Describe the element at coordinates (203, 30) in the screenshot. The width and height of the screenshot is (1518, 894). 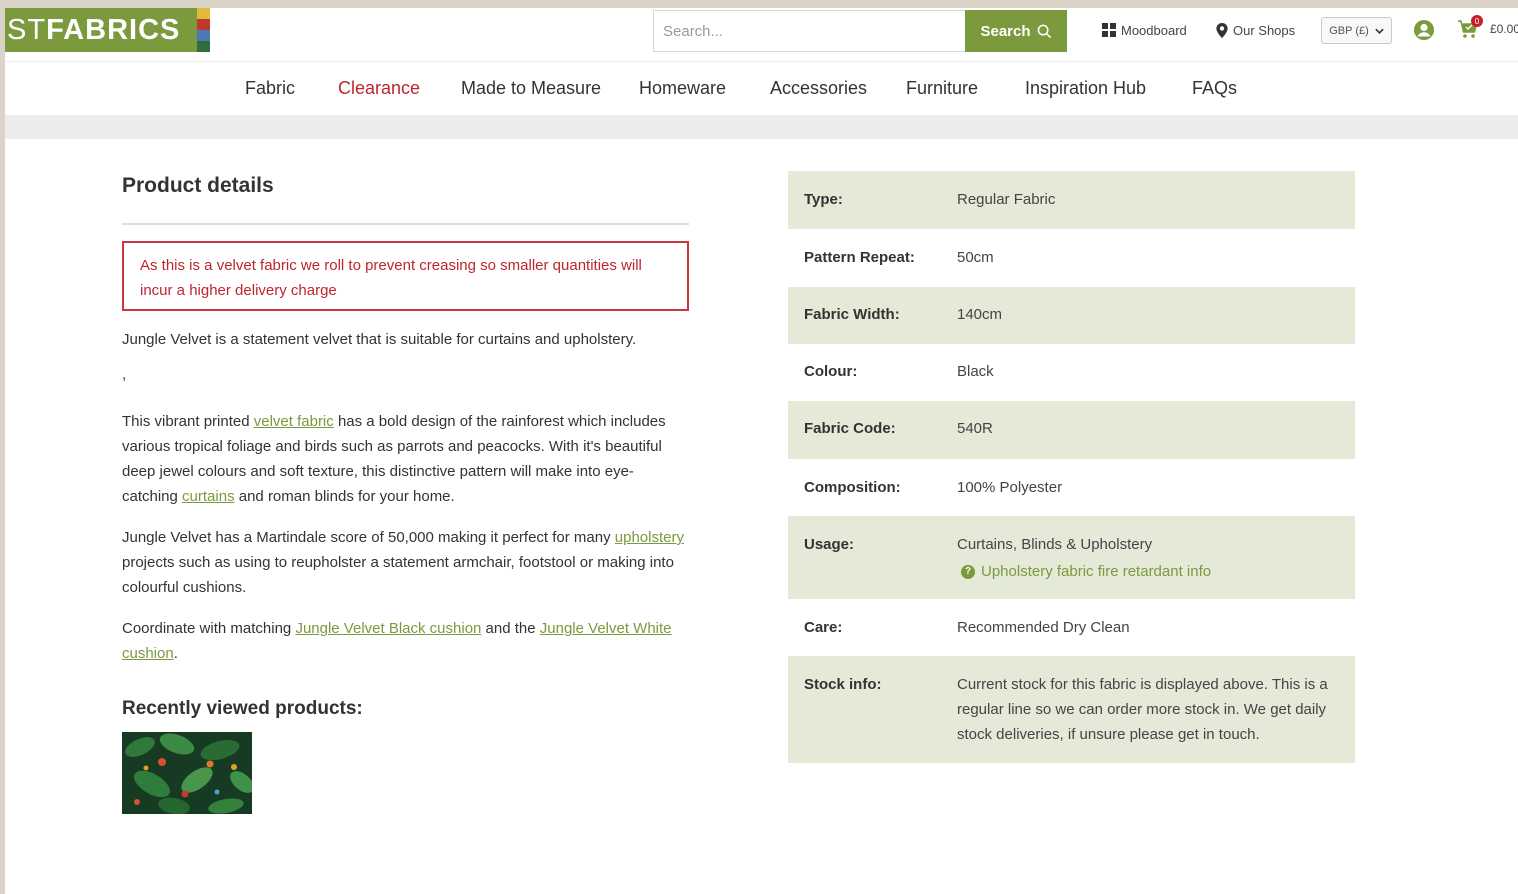
I see `logo-stripes` at that location.